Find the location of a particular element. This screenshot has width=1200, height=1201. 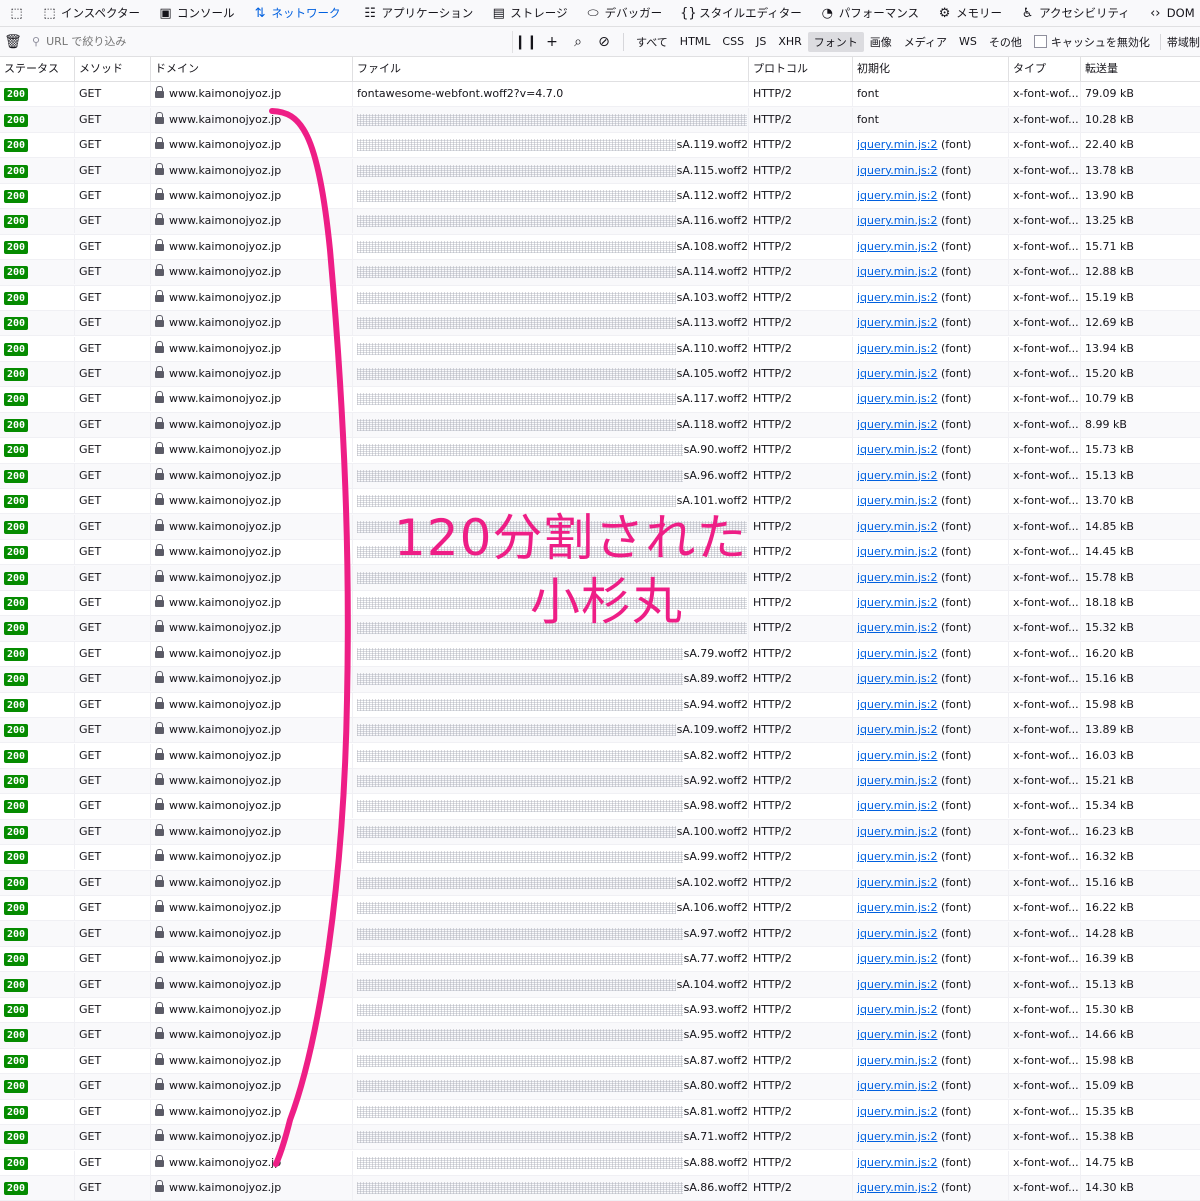

type-filter-button: CSS is located at coordinates (733, 41).